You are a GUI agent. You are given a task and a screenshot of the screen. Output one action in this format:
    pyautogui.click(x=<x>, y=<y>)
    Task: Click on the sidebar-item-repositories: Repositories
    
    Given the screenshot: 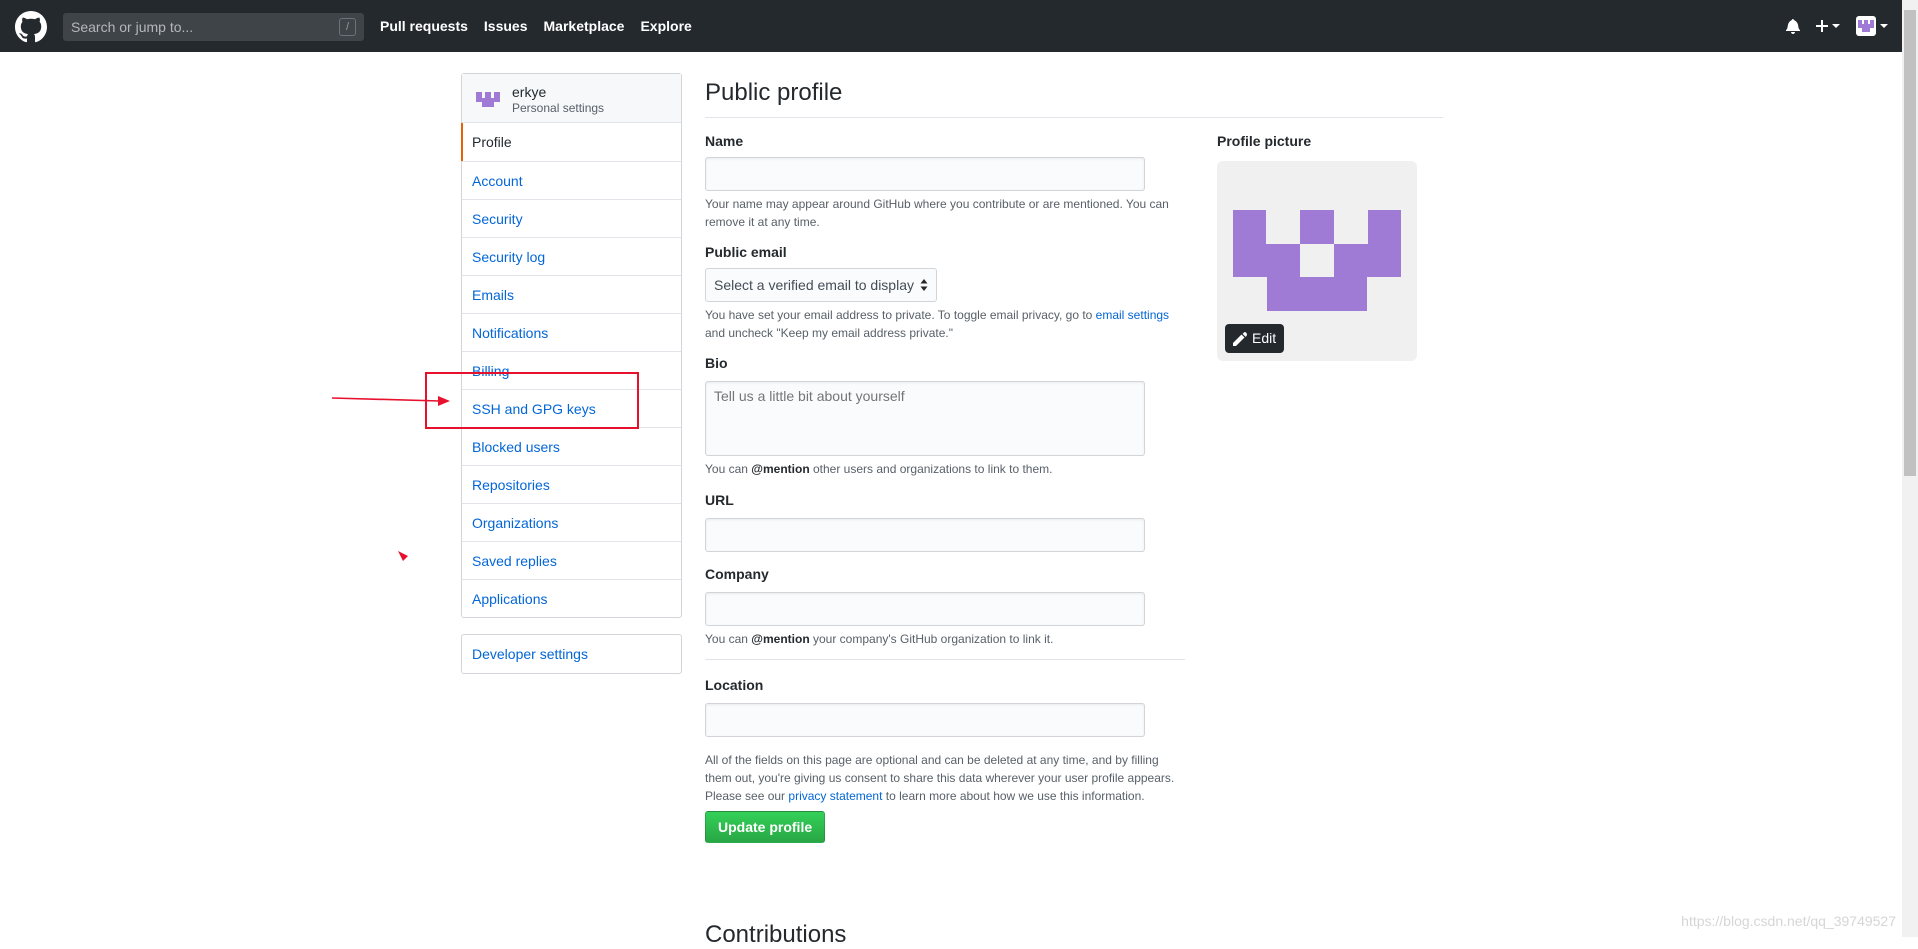 What is the action you would take?
    pyautogui.click(x=571, y=484)
    